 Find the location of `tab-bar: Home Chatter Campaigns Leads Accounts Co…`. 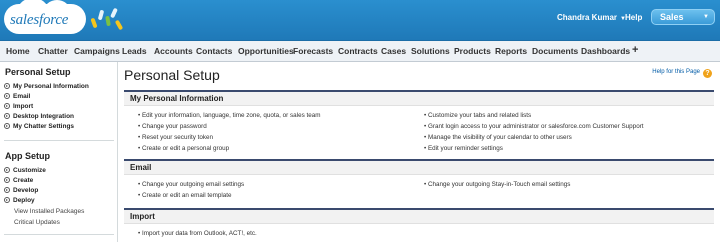

tab-bar: Home Chatter Campaigns Leads Accounts Co… is located at coordinates (360, 51).